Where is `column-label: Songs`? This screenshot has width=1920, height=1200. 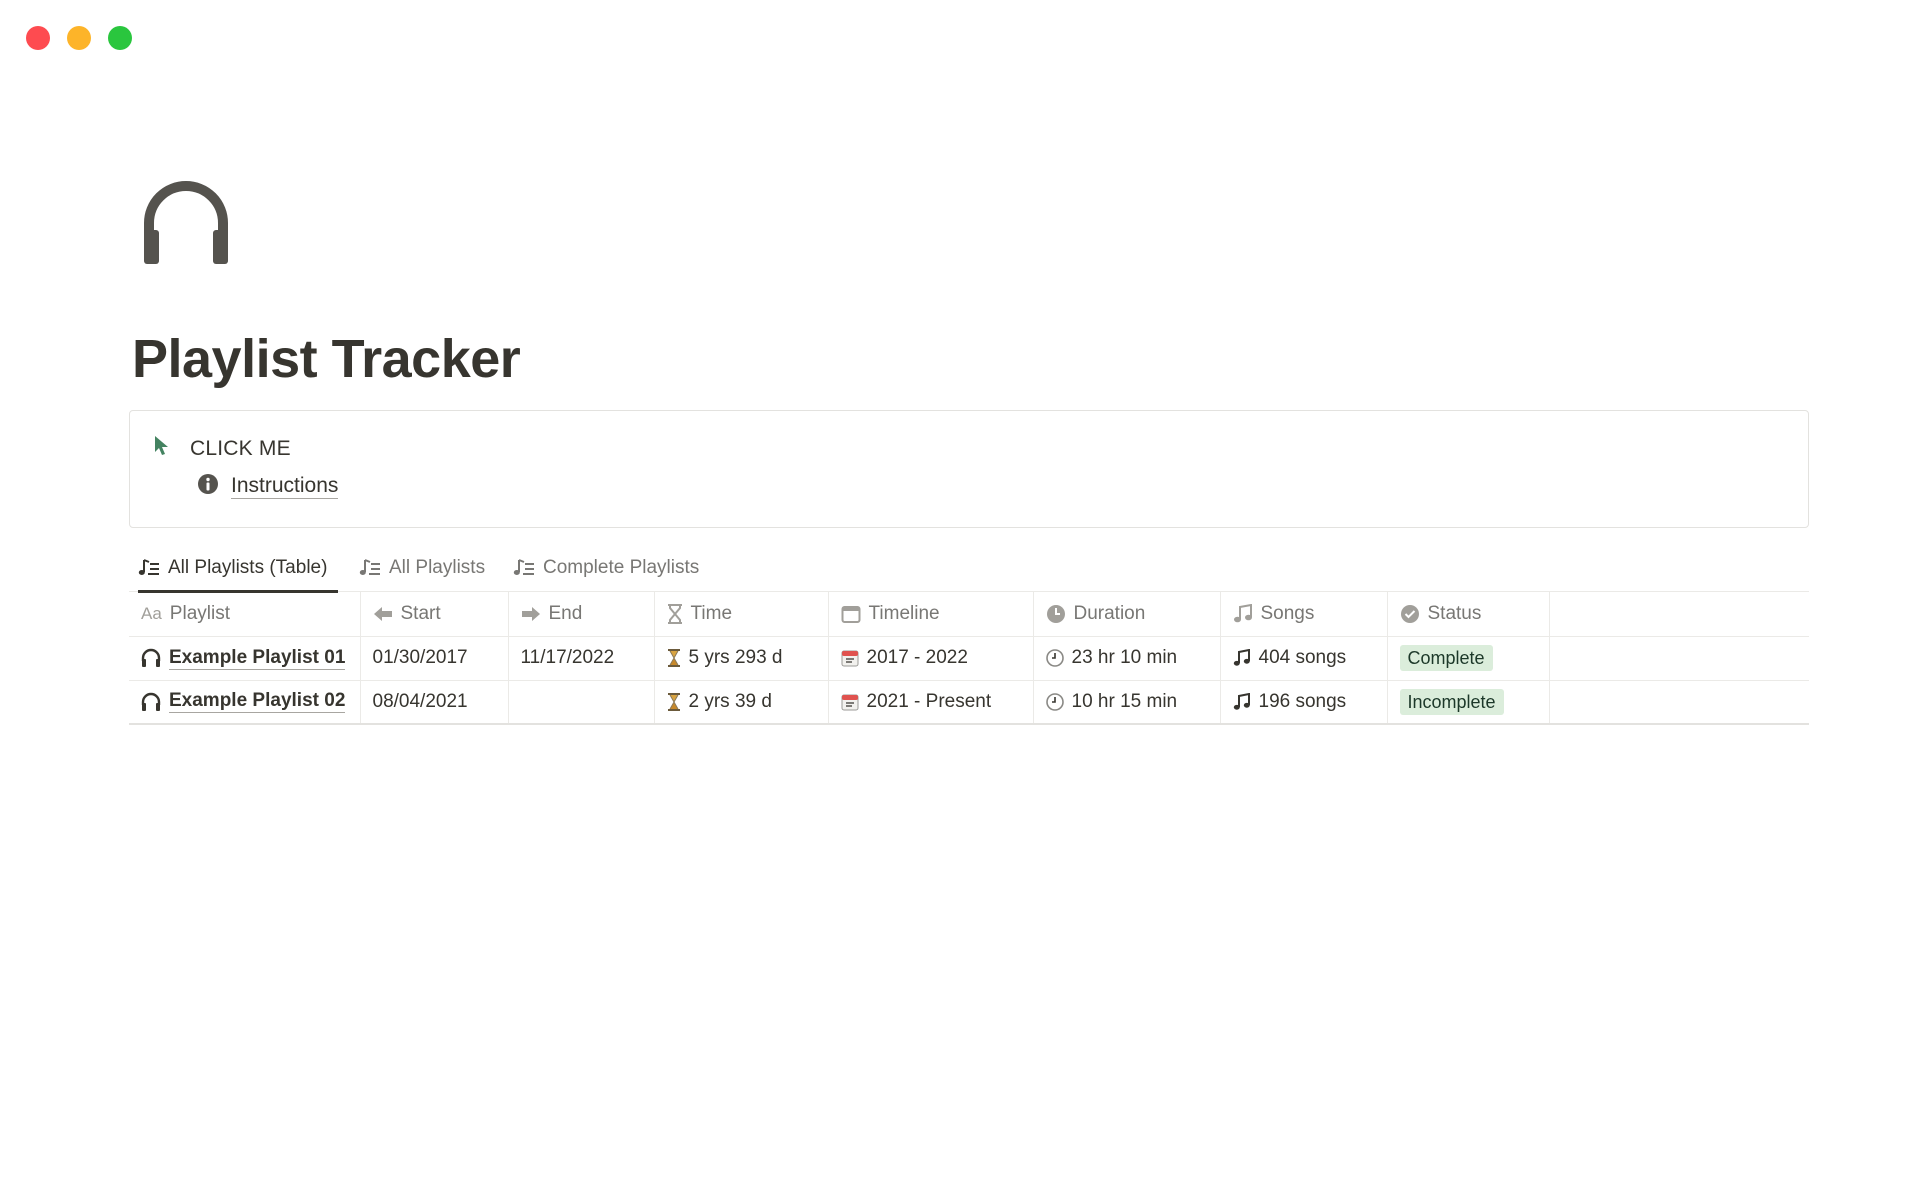
column-label: Songs is located at coordinates (1287, 613).